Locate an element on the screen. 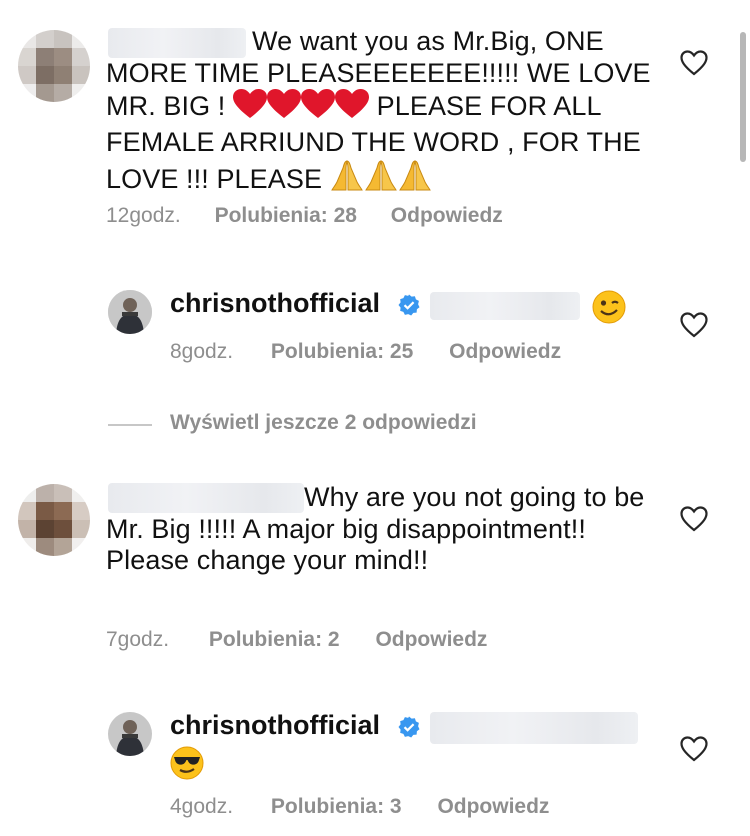 This screenshot has width=750, height=836. comment-text-intro: We want you as Mr.Big, ONE is located at coordinates (428, 41).